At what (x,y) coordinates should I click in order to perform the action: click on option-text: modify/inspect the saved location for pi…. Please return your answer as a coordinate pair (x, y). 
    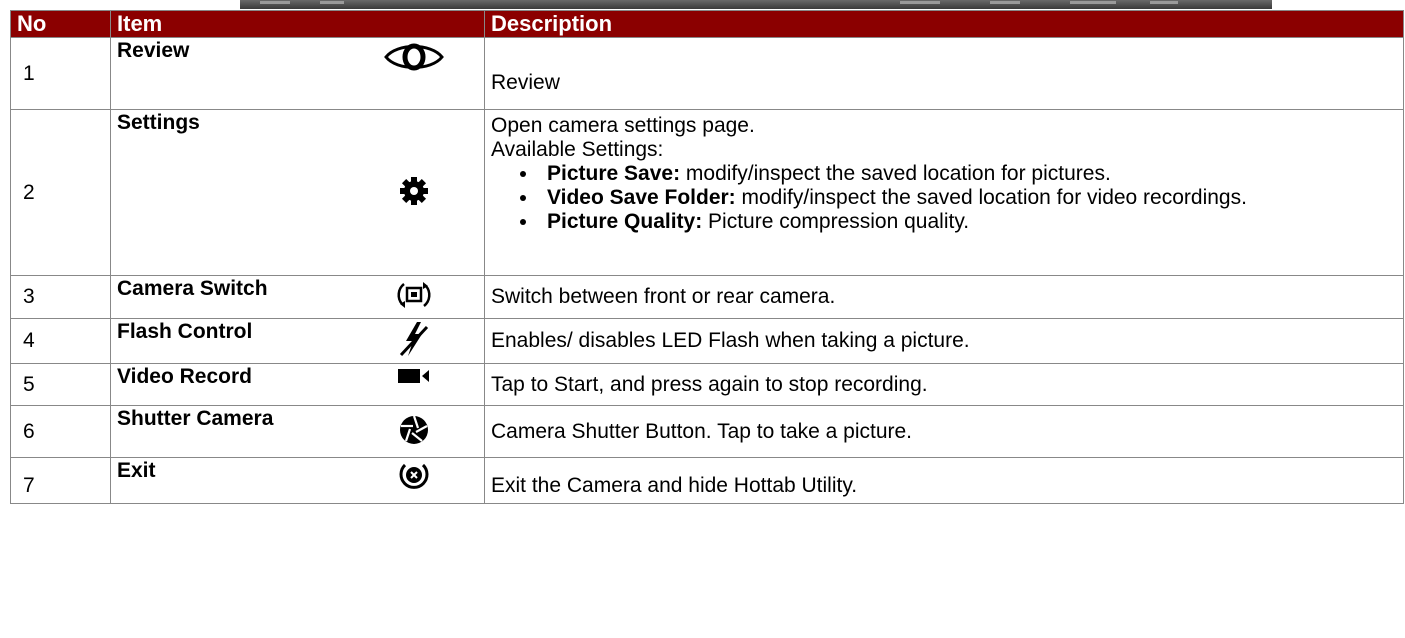
    Looking at the image, I should click on (895, 173).